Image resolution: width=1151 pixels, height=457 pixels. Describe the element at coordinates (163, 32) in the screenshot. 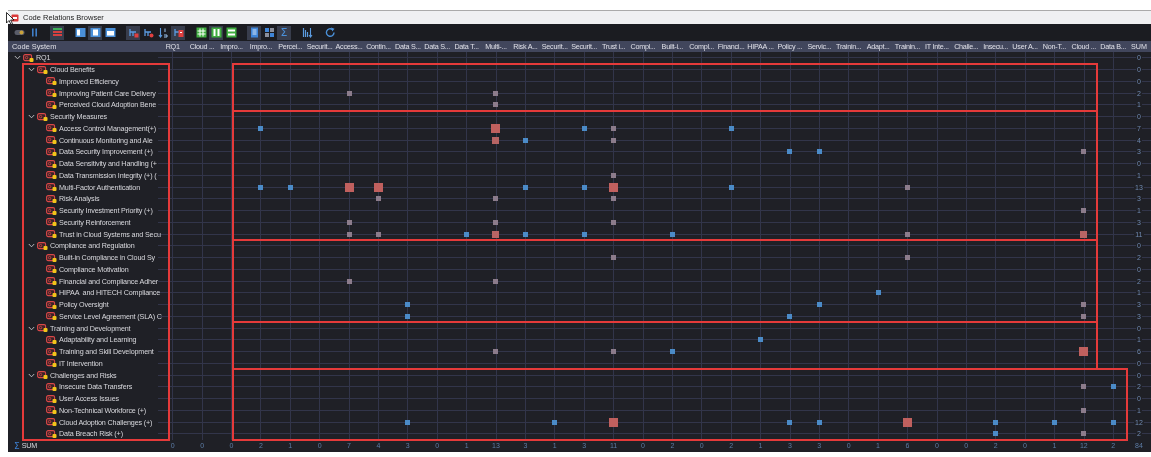

I see `number-sort-button` at that location.